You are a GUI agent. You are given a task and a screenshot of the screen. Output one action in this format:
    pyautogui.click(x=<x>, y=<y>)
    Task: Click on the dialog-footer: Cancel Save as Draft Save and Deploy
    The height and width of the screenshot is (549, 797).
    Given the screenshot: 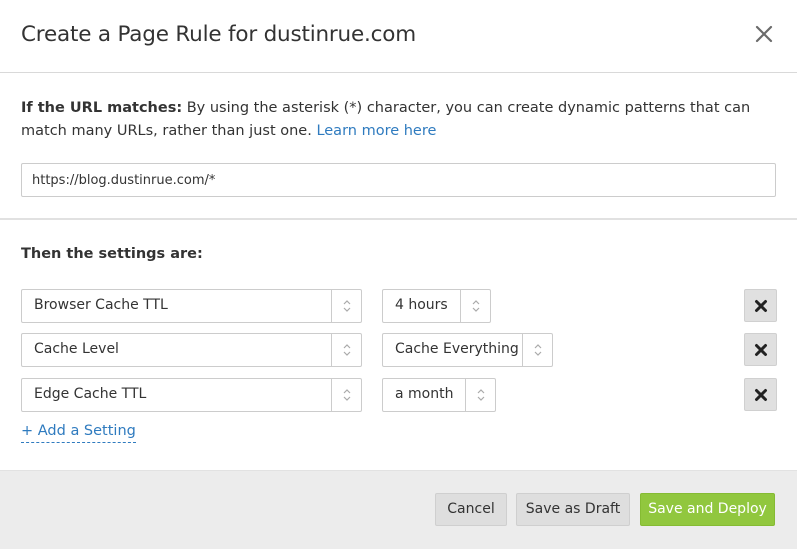 What is the action you would take?
    pyautogui.click(x=398, y=509)
    